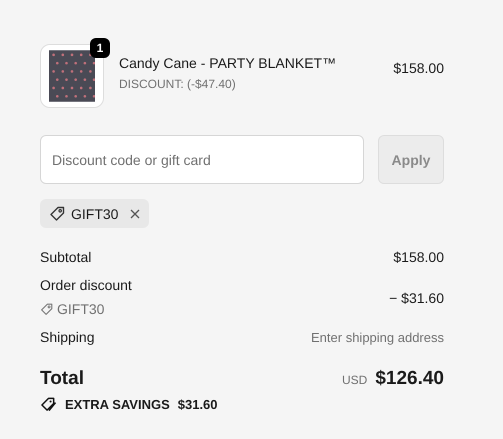 The height and width of the screenshot is (439, 503). What do you see at coordinates (86, 285) in the screenshot?
I see `summary-label: Order discount` at bounding box center [86, 285].